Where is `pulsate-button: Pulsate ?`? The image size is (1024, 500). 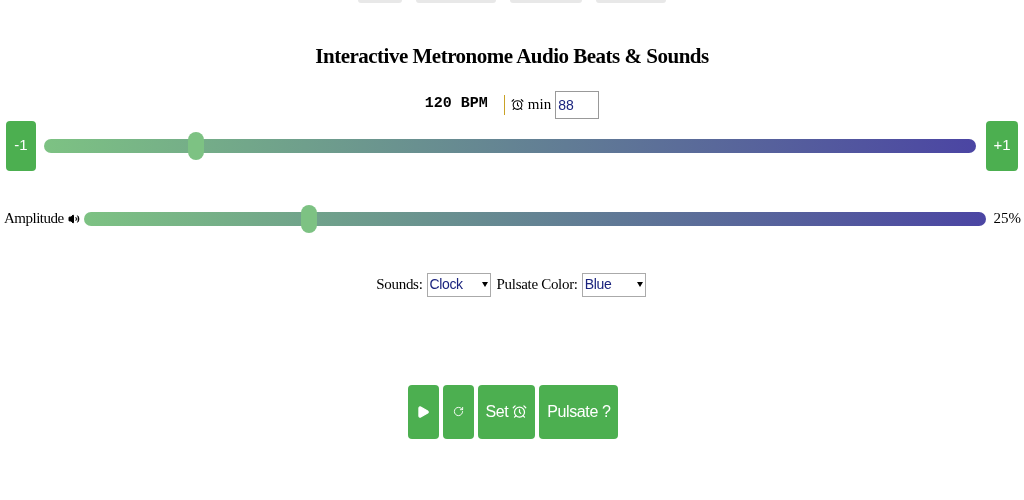
pulsate-button: Pulsate ? is located at coordinates (579, 411).